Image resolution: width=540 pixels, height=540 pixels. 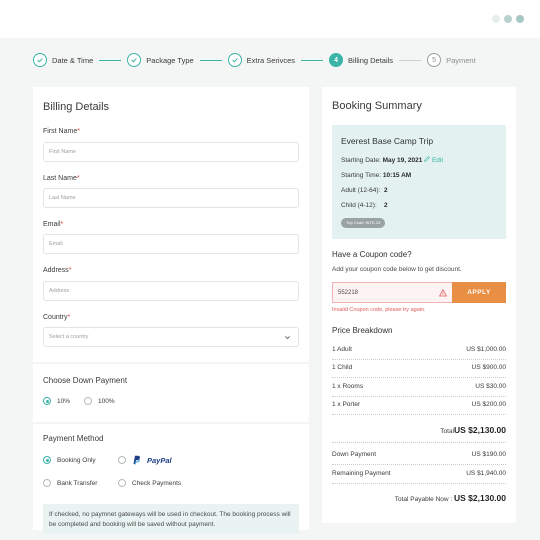 What do you see at coordinates (171, 291) in the screenshot?
I see `address-input: Address` at bounding box center [171, 291].